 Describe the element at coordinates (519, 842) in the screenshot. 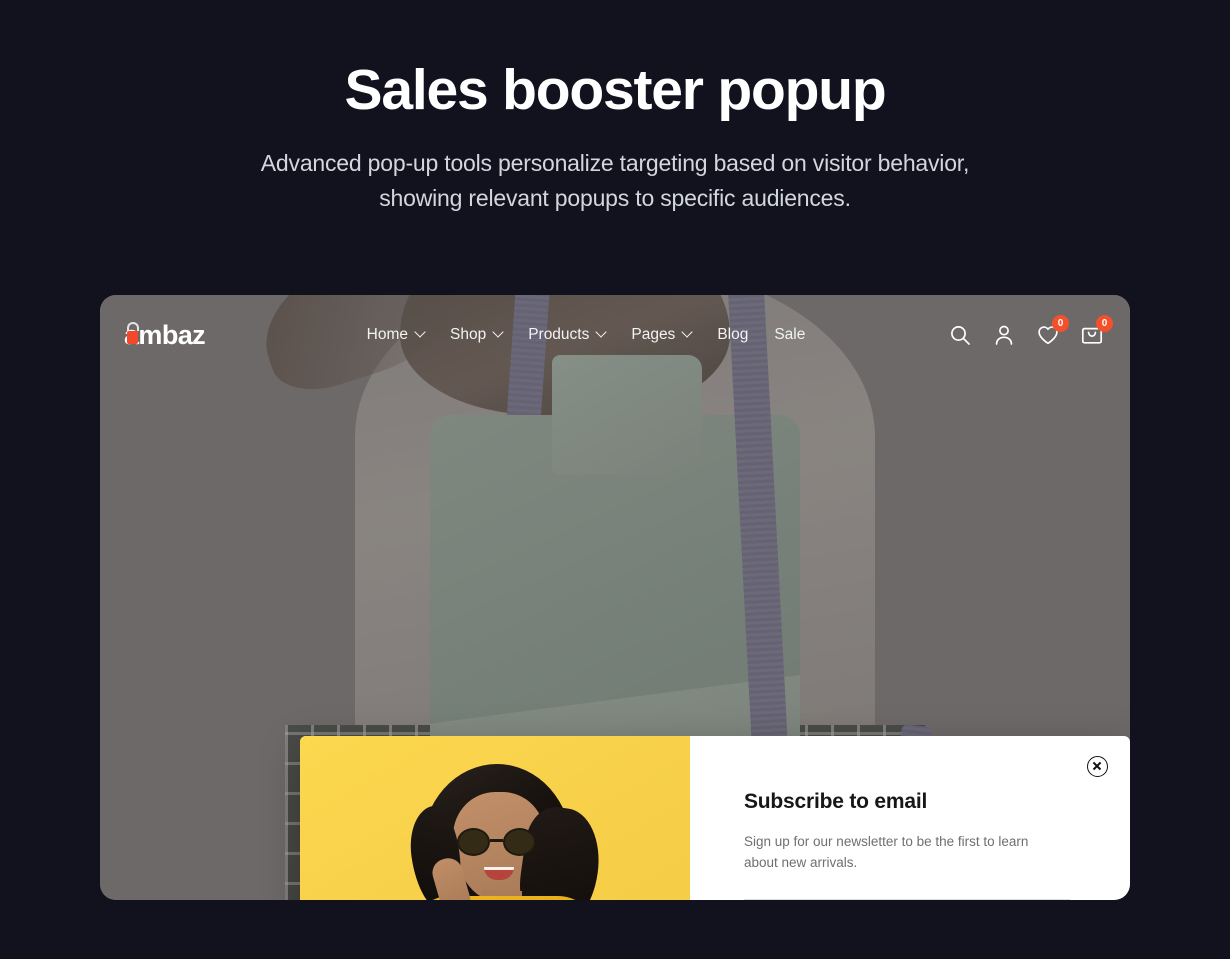

I see `sunglasses-lens-right` at that location.